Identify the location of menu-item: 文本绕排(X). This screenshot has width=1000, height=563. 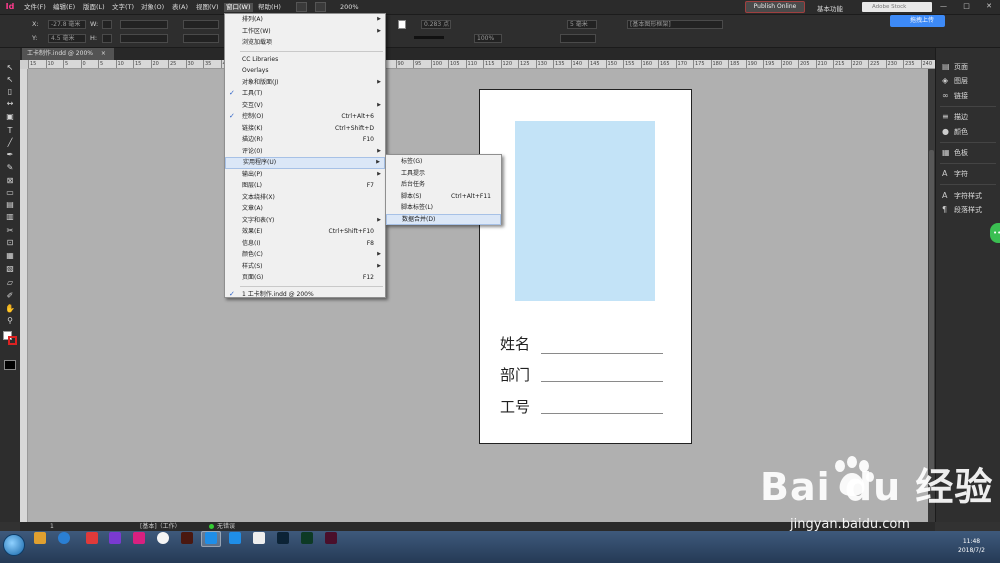
(305, 198).